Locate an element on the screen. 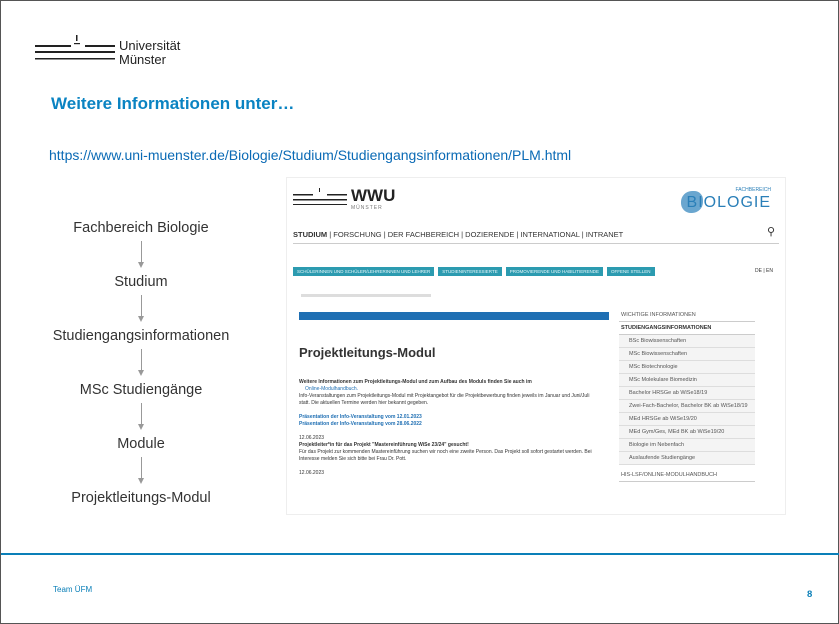 This screenshot has width=839, height=624. search-icon: ⚲ is located at coordinates (771, 231).